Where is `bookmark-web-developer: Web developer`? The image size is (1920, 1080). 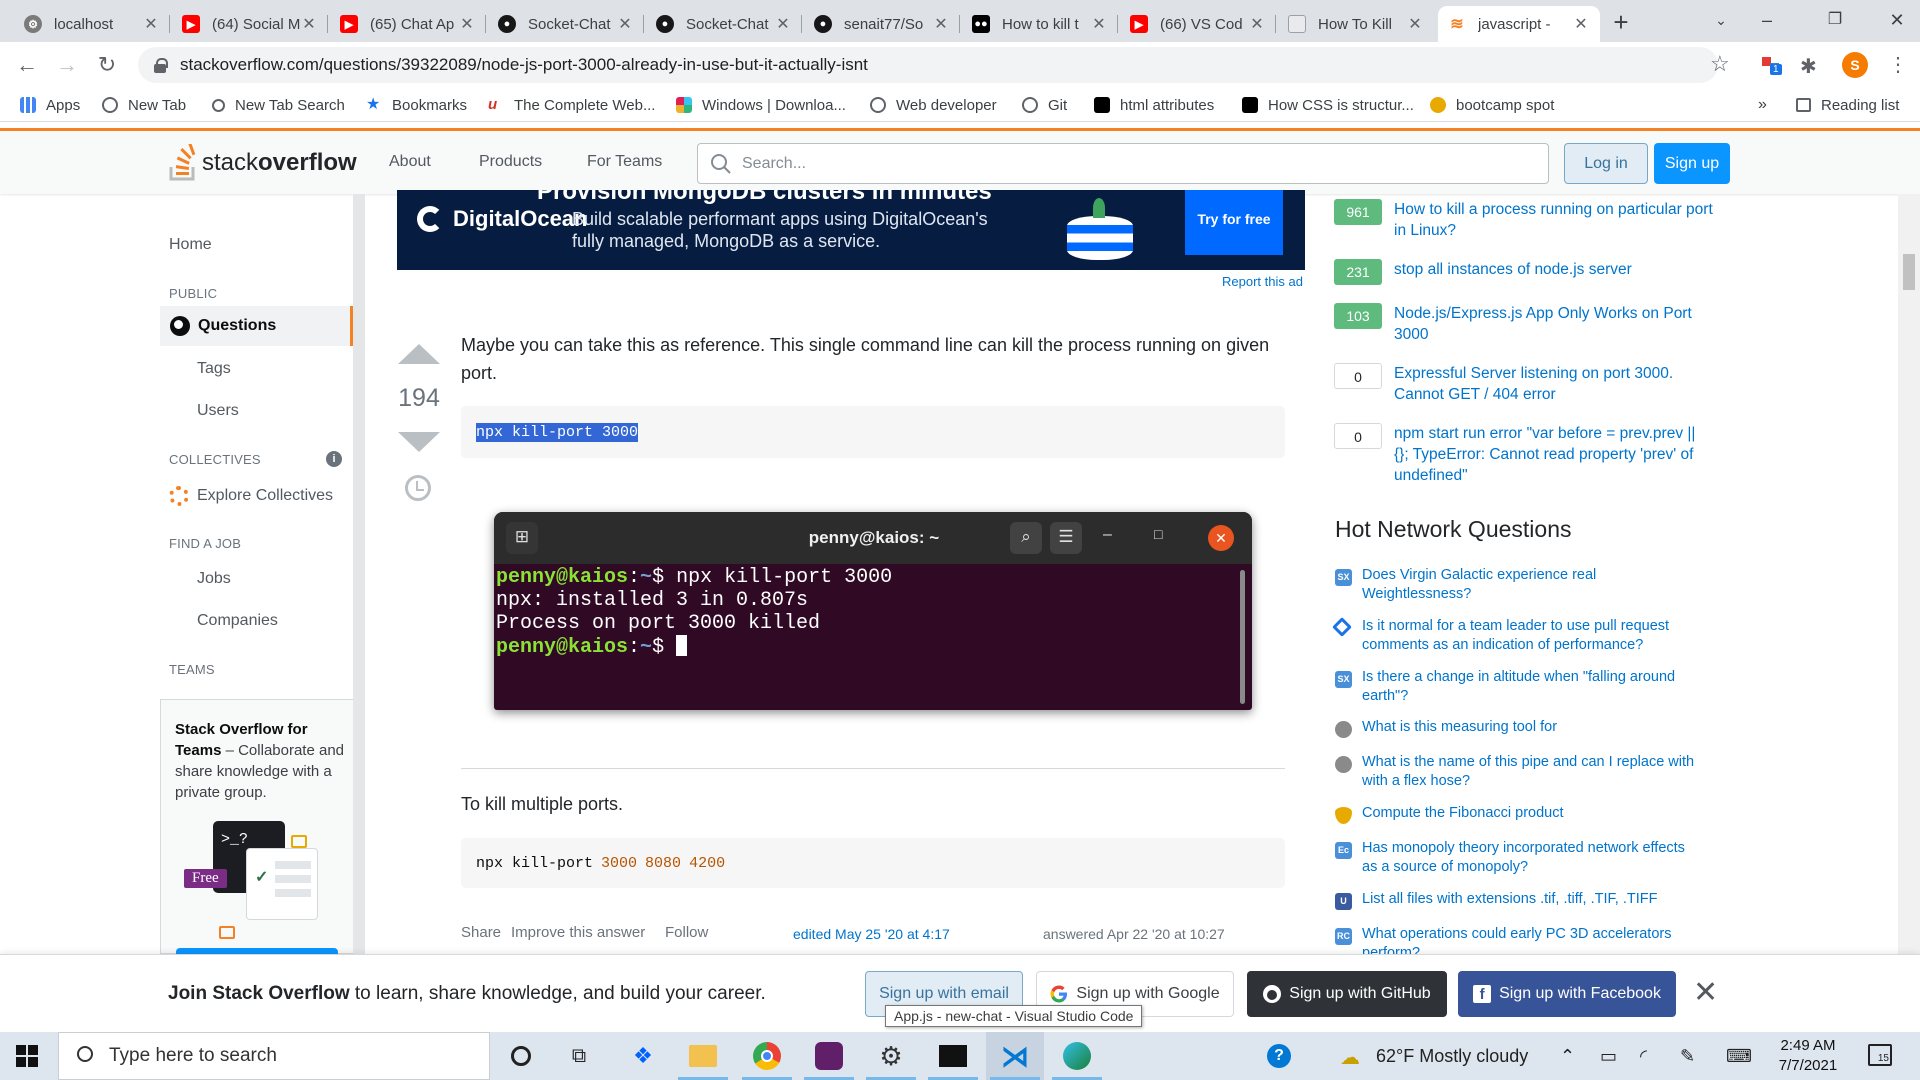 bookmark-web-developer: Web developer is located at coordinates (933, 105).